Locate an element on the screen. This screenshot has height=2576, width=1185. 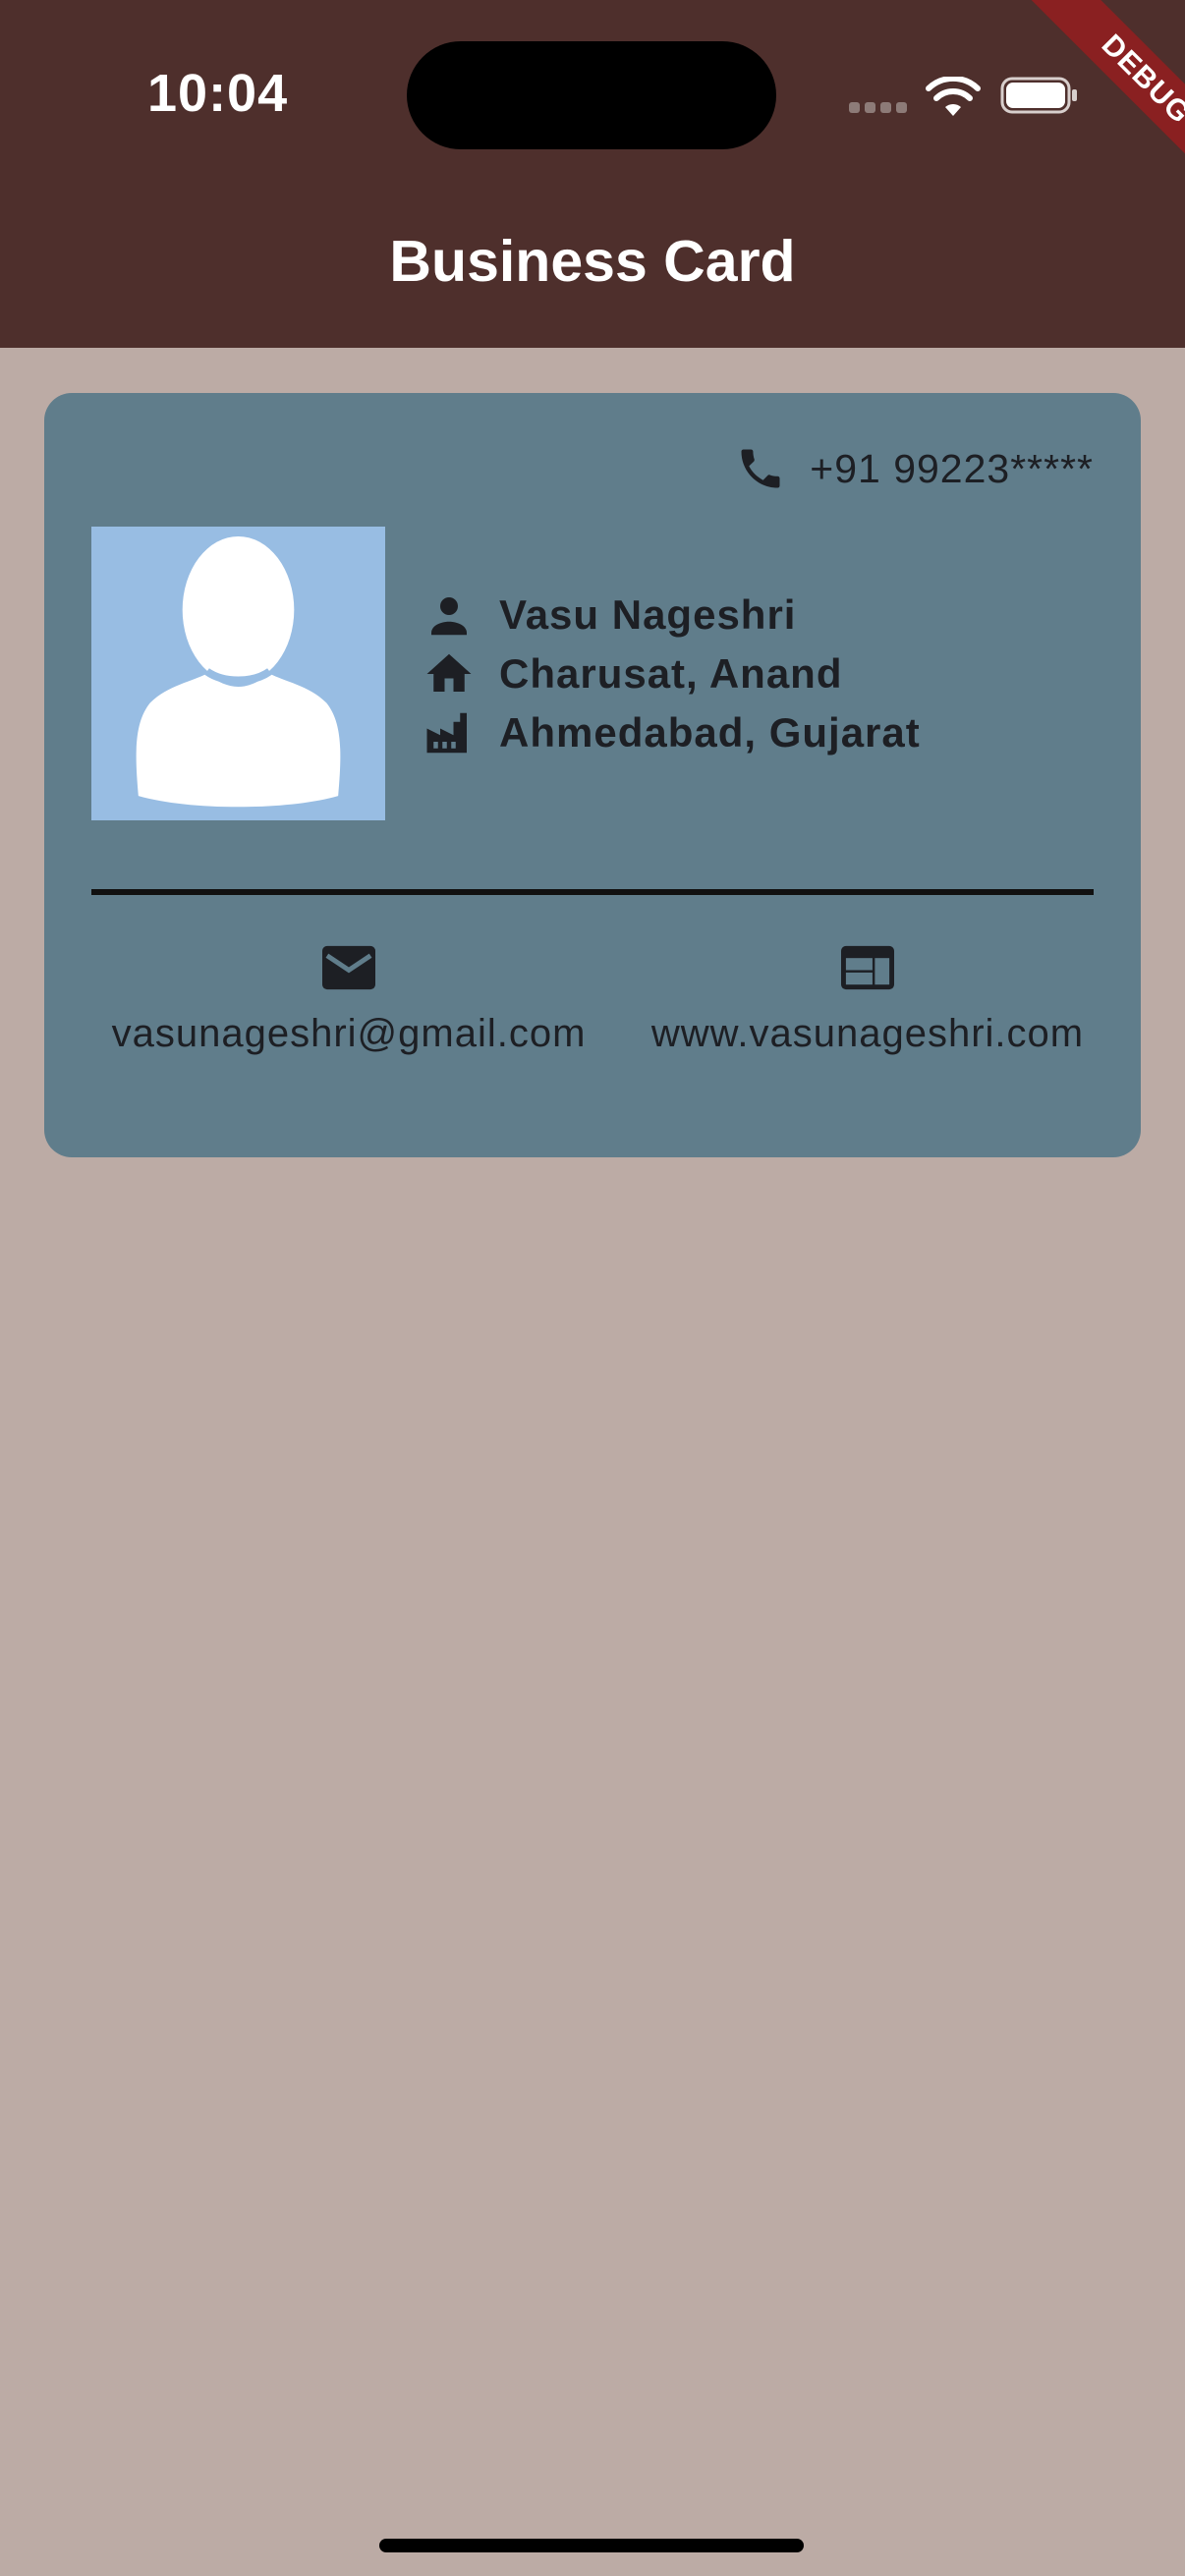
email-icon is located at coordinates (349, 967).